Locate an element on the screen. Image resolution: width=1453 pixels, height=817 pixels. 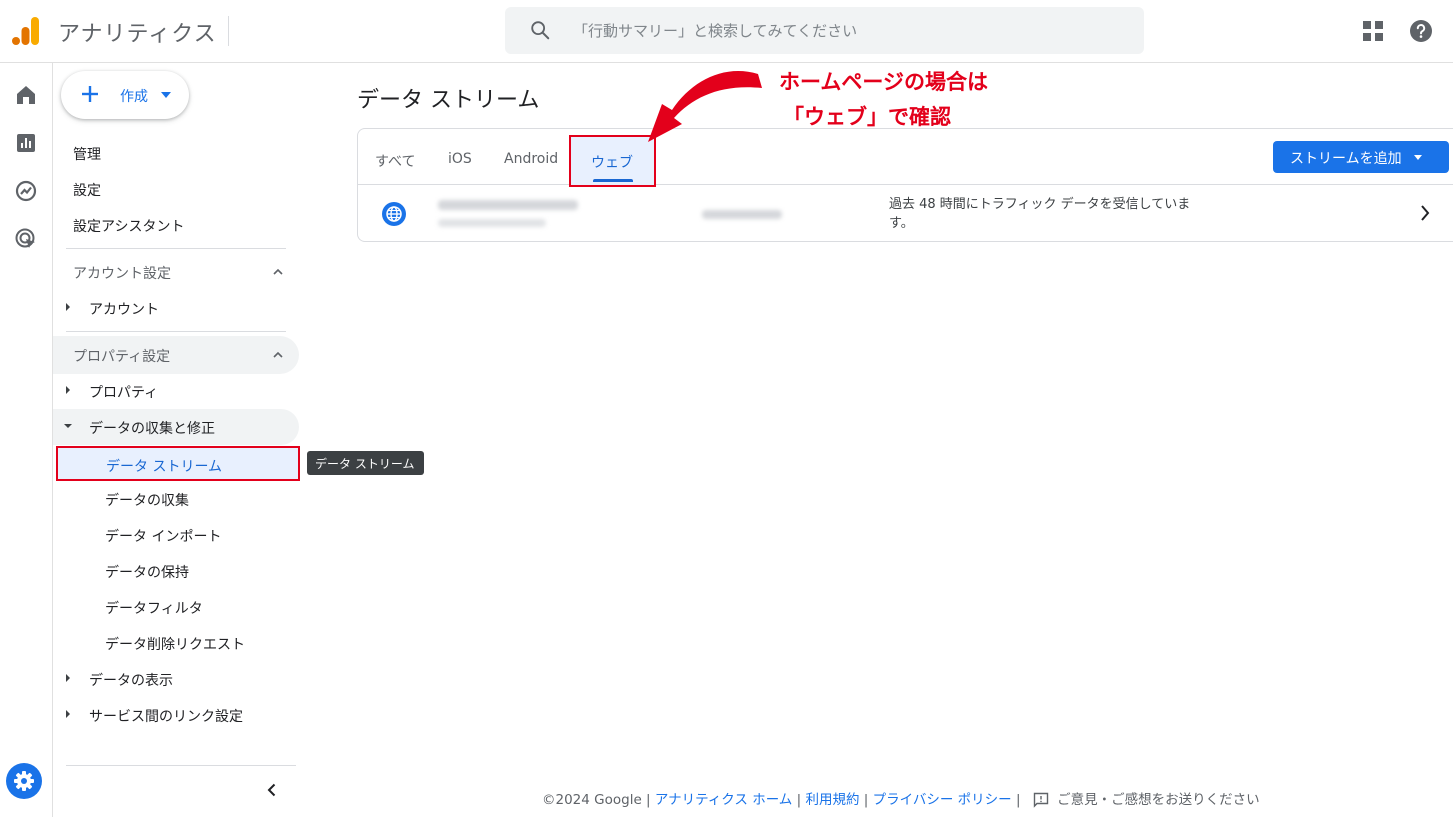
help-icon is located at coordinates (1421, 31).